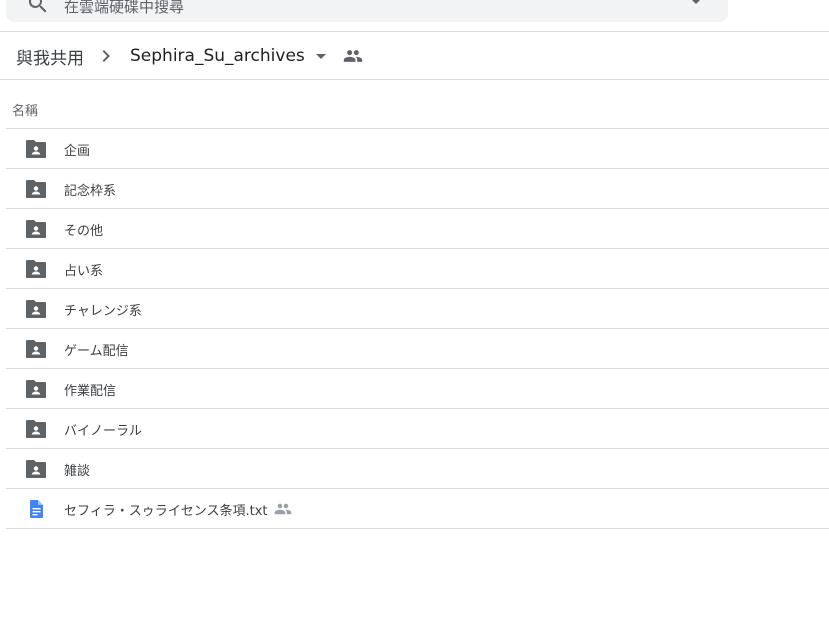 The height and width of the screenshot is (620, 829). What do you see at coordinates (217, 56) in the screenshot?
I see `breadcrumb-current-folder: Sephira_Su_archives` at bounding box center [217, 56].